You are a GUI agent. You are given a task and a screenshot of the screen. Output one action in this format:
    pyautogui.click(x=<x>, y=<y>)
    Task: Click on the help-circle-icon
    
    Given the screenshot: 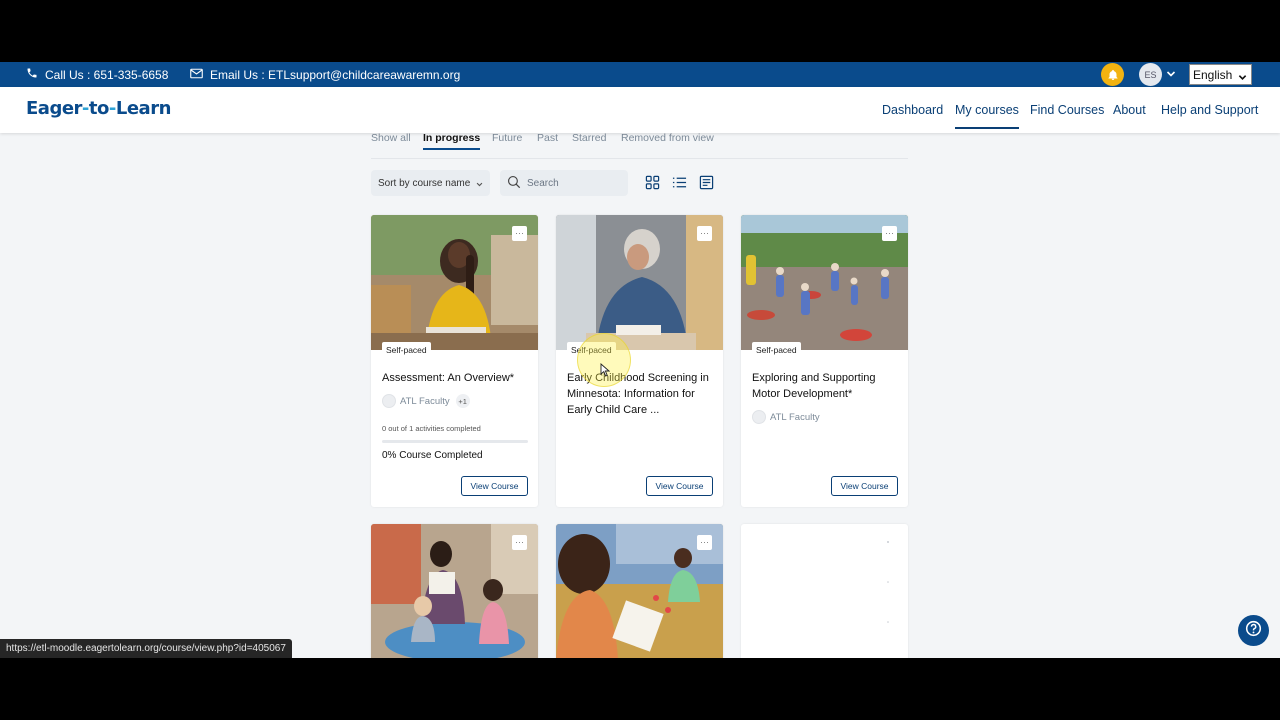 What is the action you would take?
    pyautogui.click(x=1253, y=631)
    